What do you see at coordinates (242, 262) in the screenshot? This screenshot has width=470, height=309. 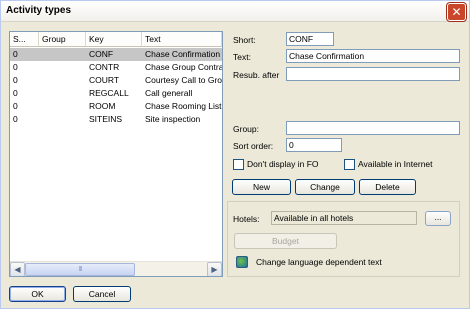 I see `globe-icon` at bounding box center [242, 262].